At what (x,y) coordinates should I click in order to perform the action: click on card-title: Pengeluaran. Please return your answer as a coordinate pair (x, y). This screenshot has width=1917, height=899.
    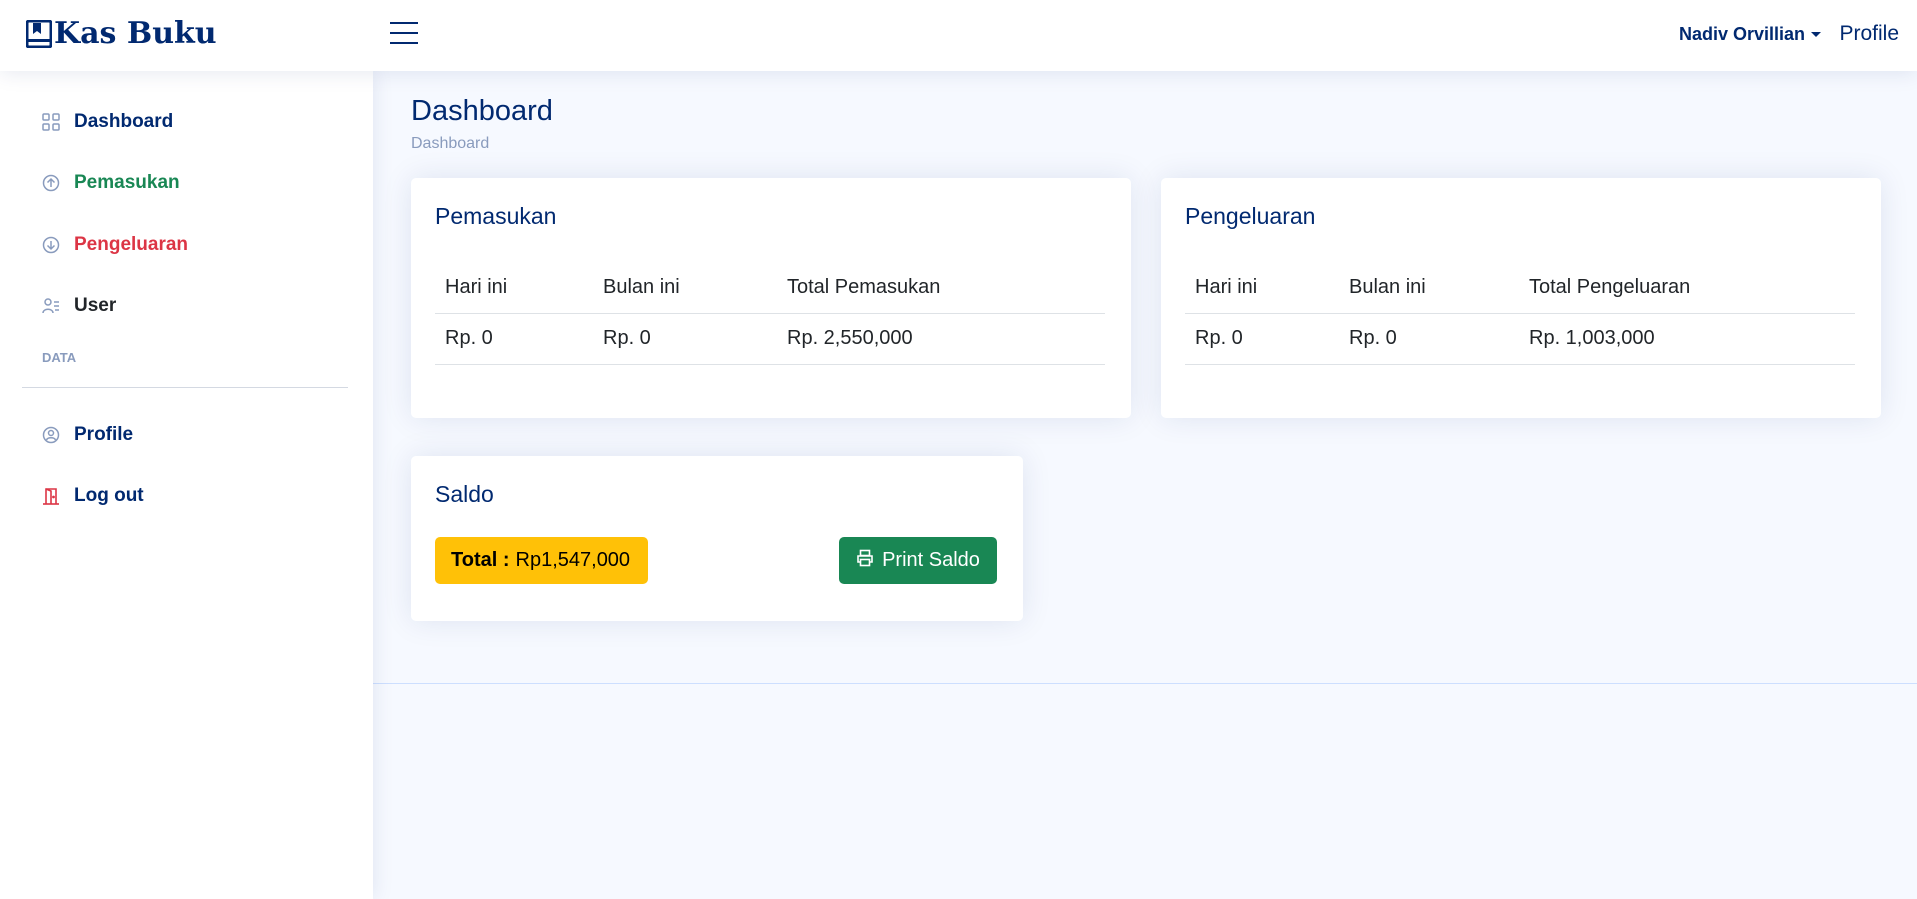
    Looking at the image, I should click on (1250, 216).